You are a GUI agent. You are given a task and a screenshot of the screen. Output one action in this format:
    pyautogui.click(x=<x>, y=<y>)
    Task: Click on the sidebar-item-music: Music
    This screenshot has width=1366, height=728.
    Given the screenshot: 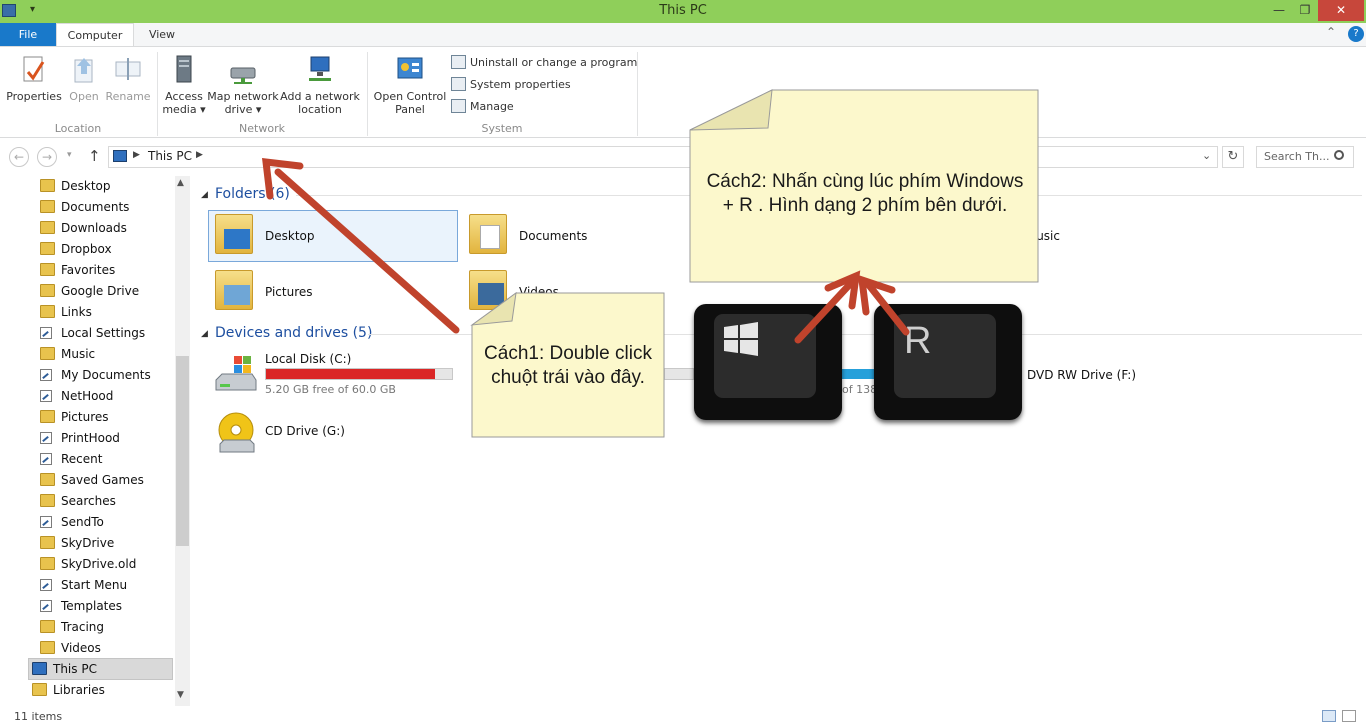 What is the action you would take?
    pyautogui.click(x=67, y=354)
    